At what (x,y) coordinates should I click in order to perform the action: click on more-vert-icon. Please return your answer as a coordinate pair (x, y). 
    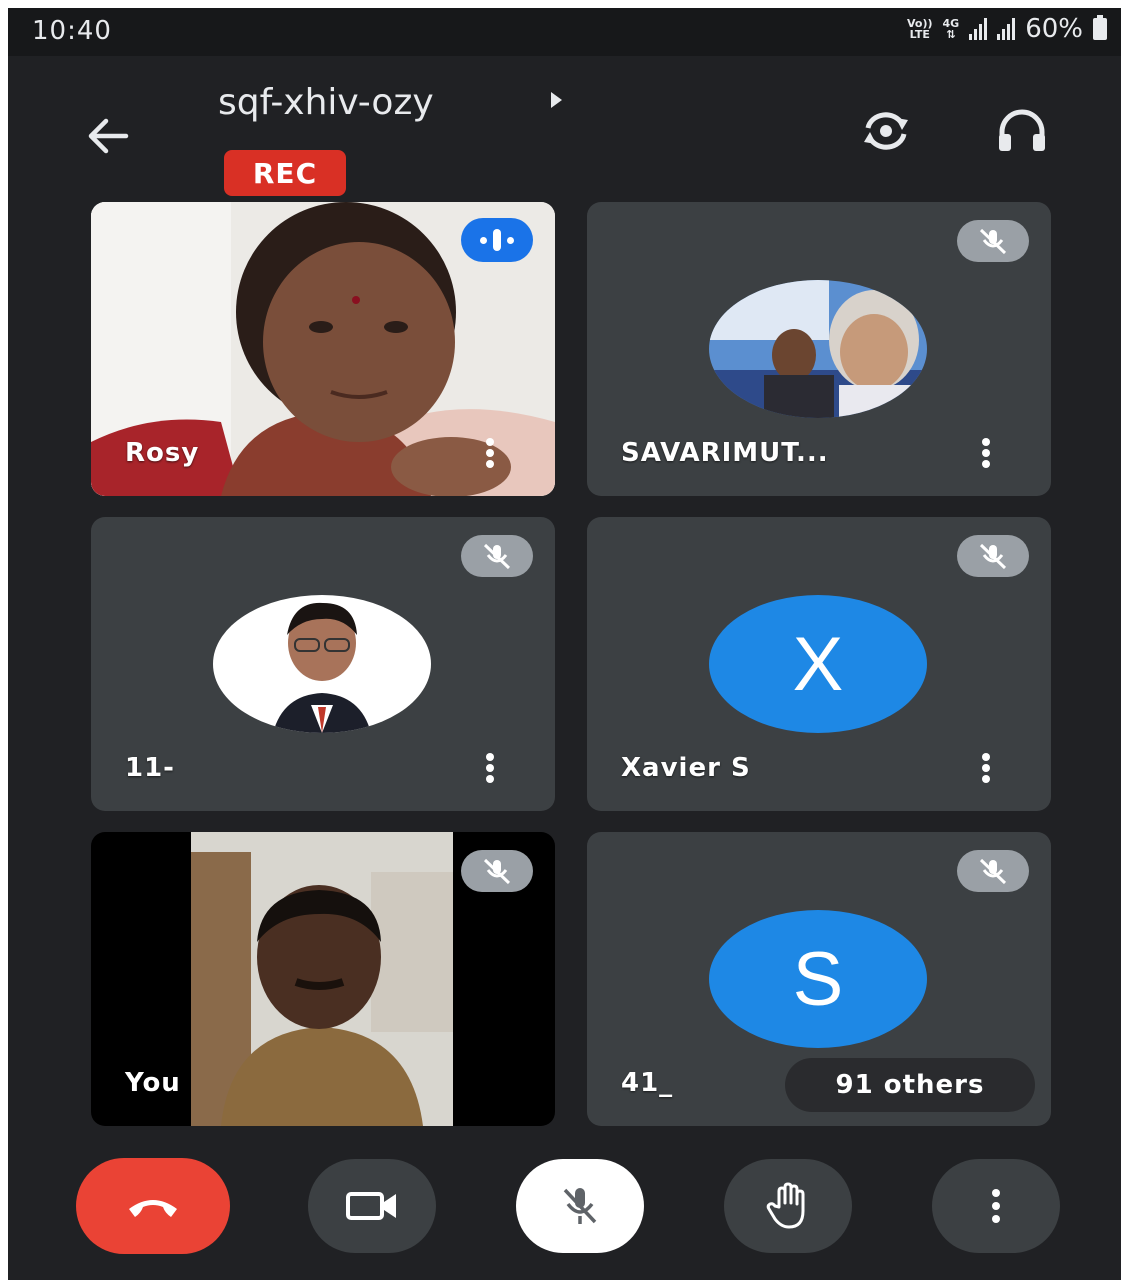
    Looking at the image, I should click on (996, 1206).